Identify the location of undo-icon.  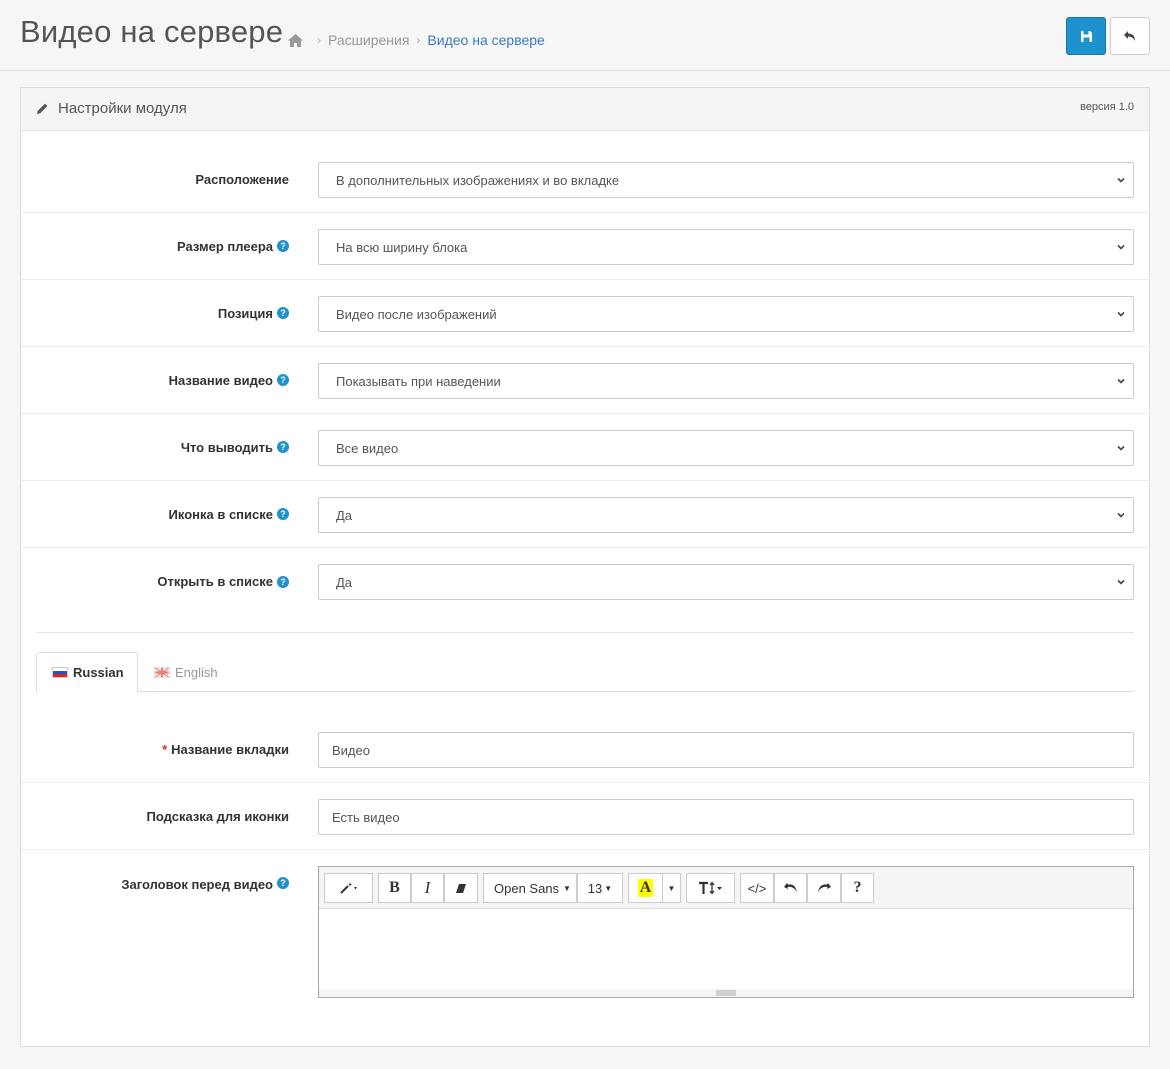
(790, 887).